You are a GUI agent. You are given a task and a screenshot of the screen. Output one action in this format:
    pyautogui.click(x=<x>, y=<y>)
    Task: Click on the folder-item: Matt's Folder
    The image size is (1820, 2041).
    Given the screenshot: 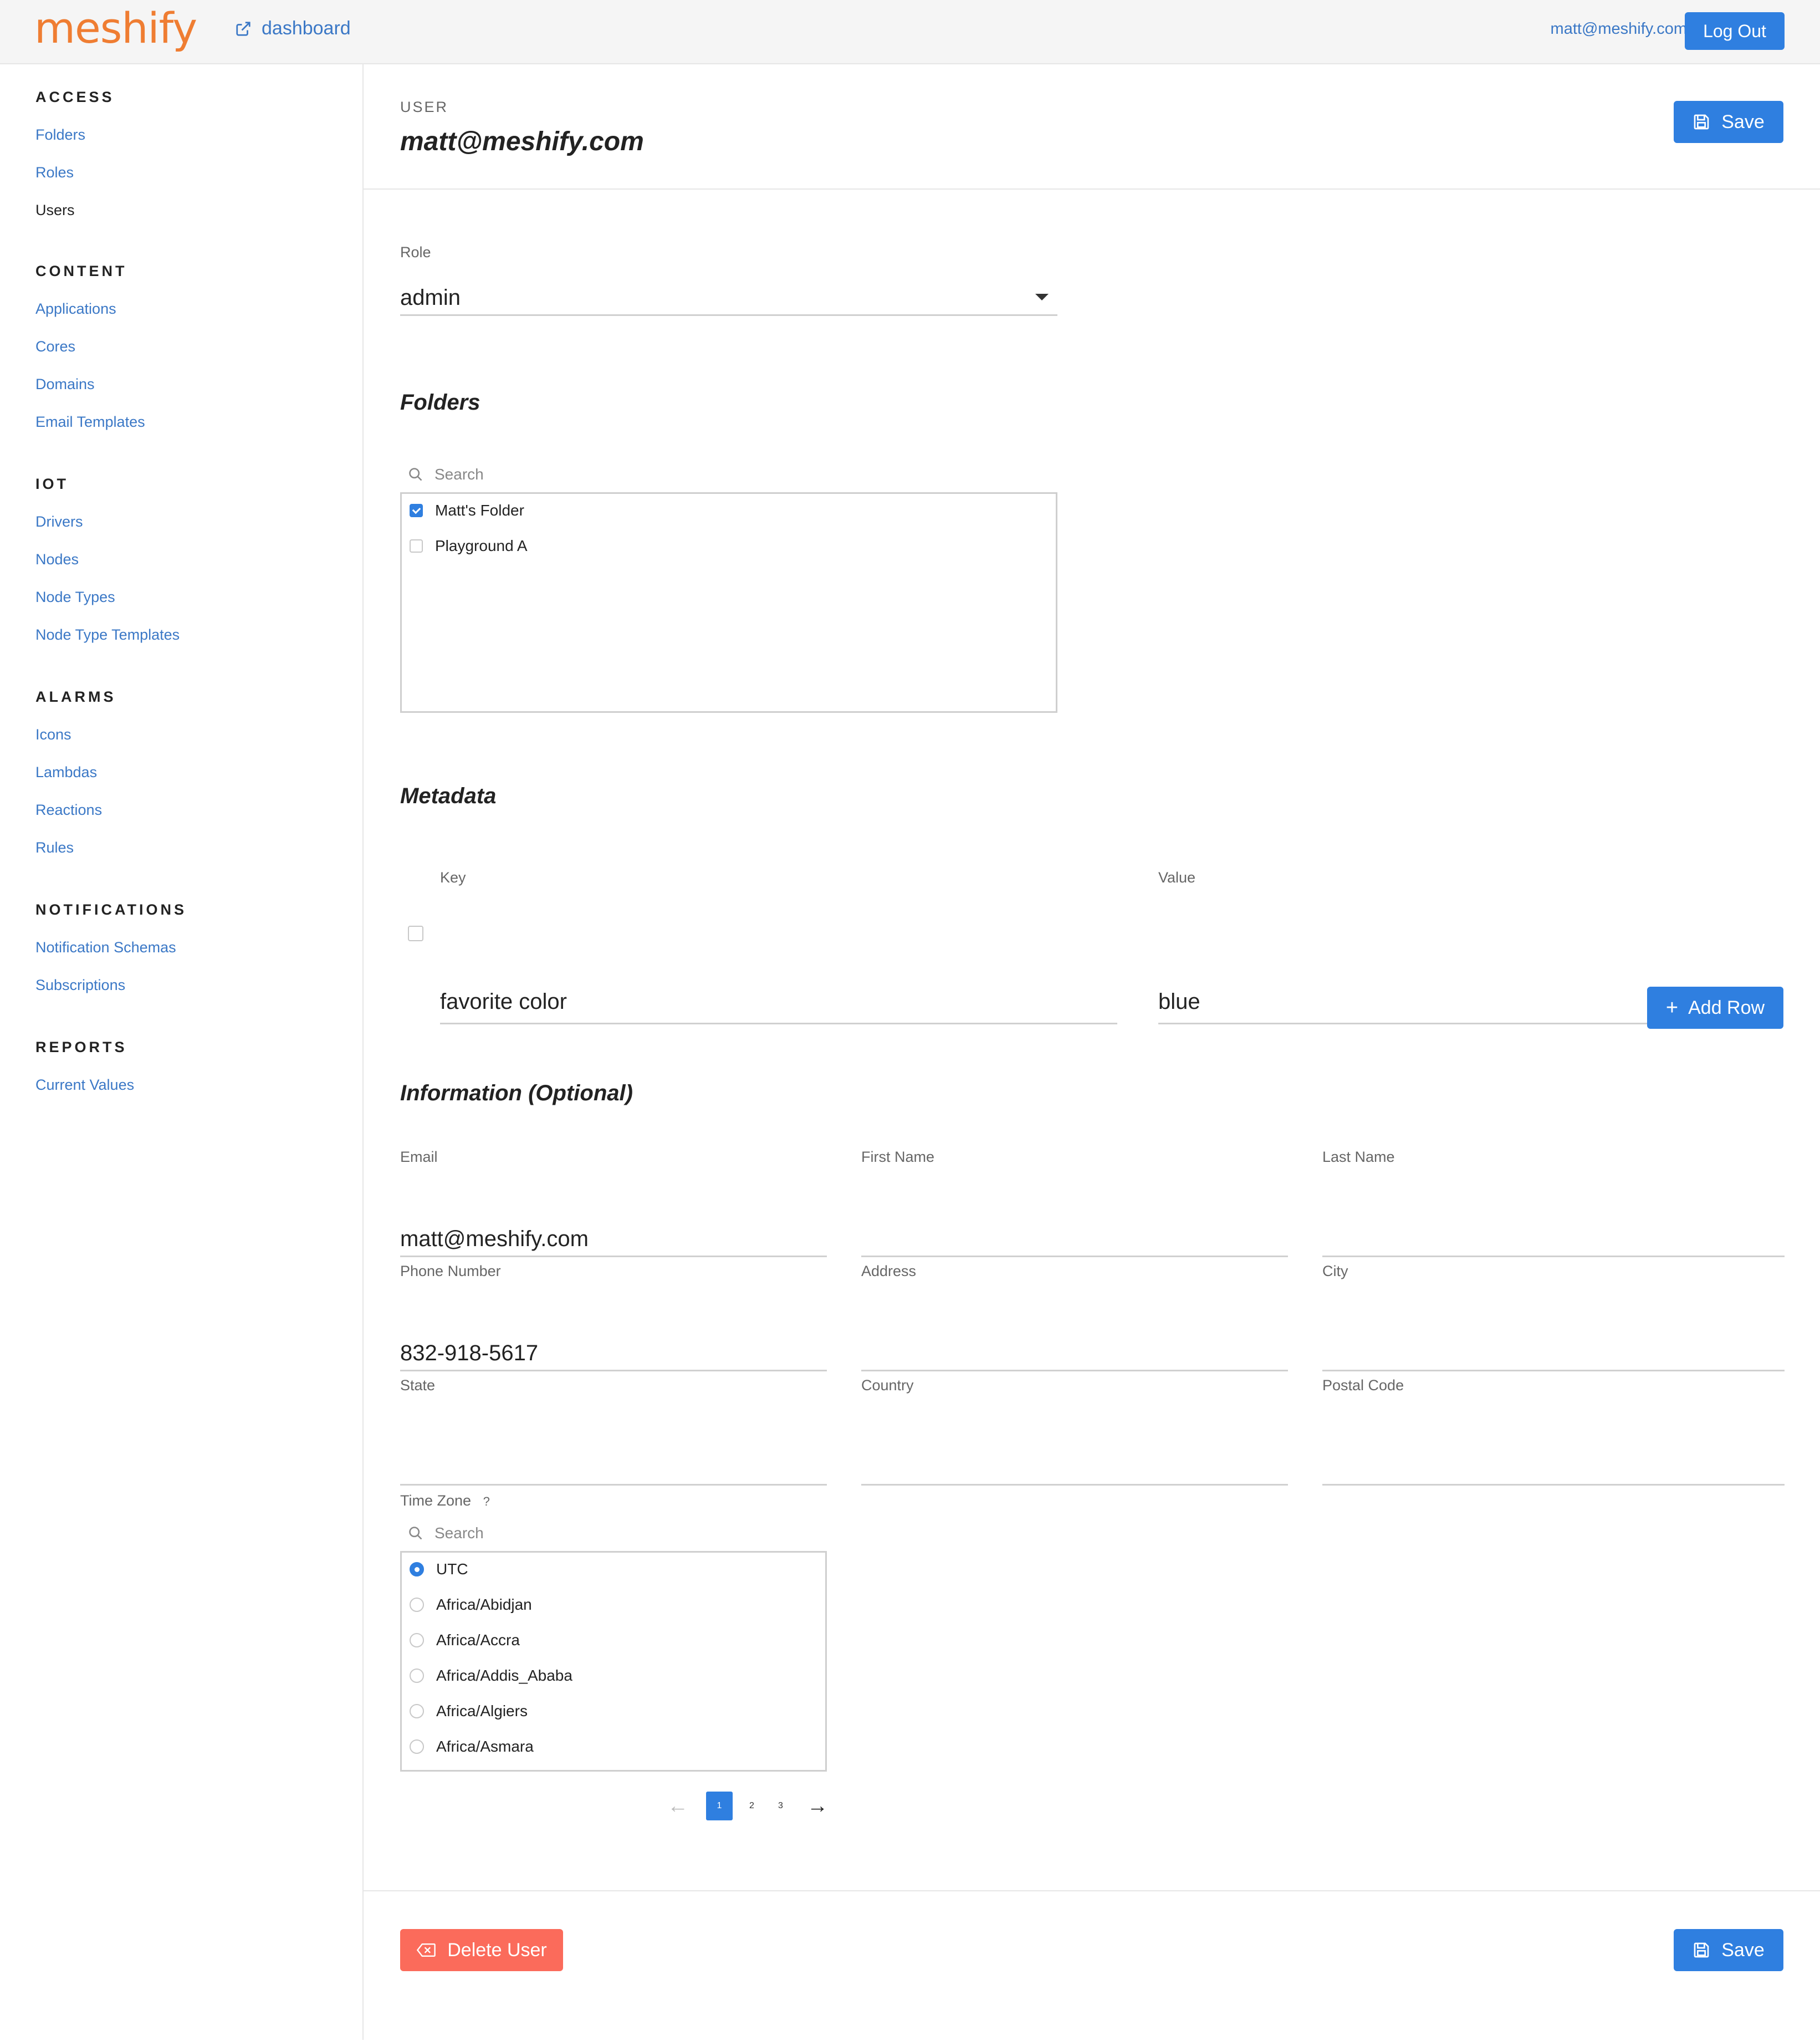 What is the action you would take?
    pyautogui.click(x=467, y=510)
    